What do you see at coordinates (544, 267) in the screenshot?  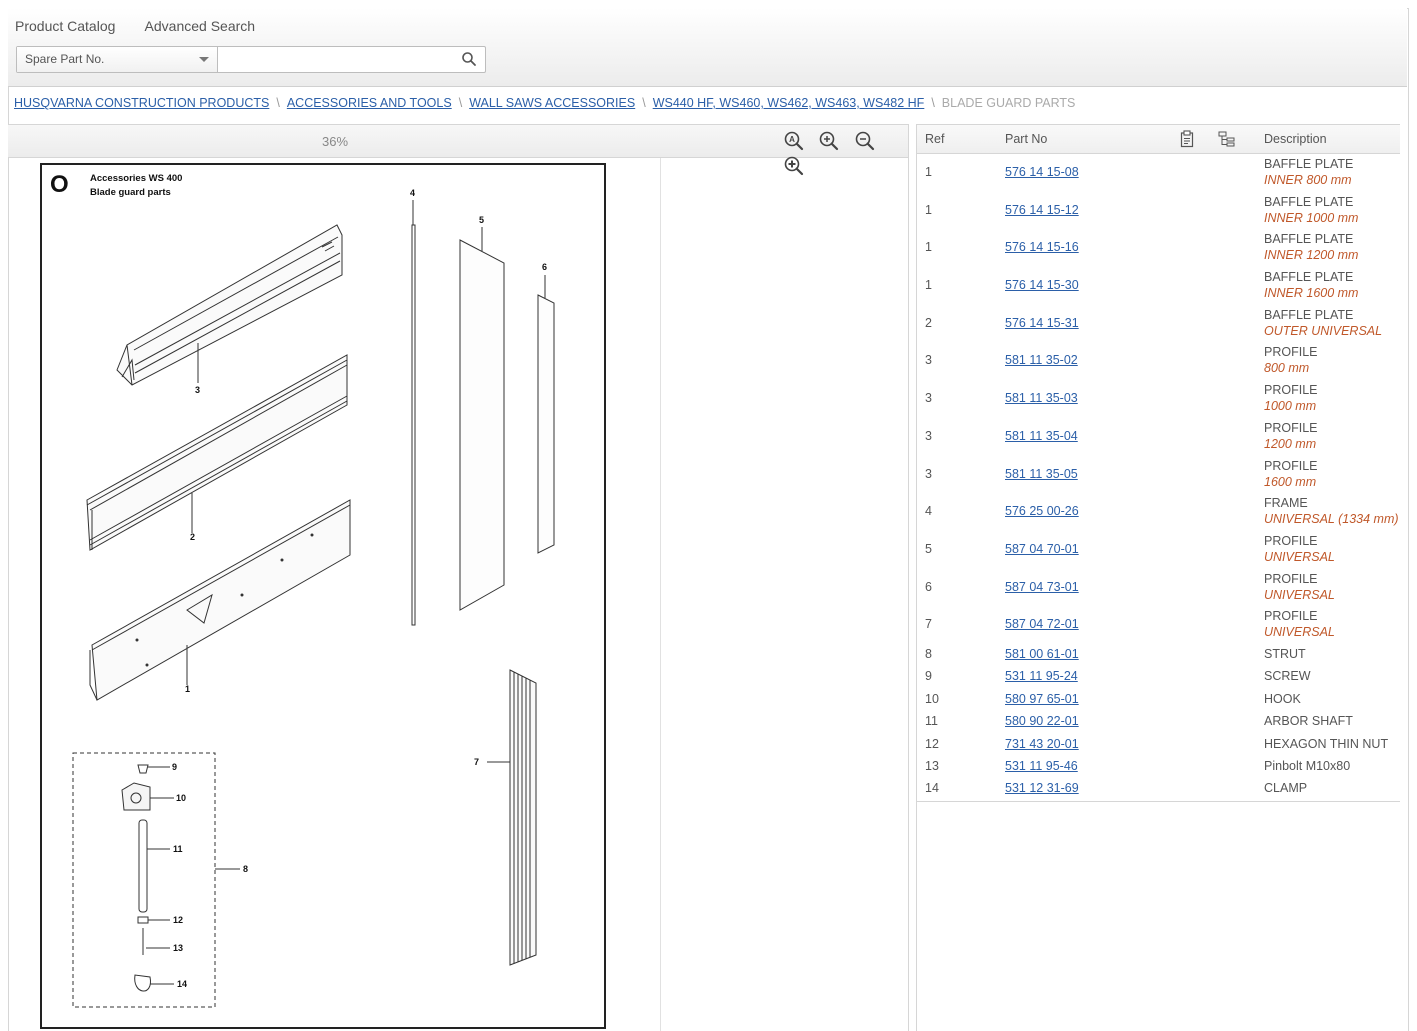 I see `callout-6: 6` at bounding box center [544, 267].